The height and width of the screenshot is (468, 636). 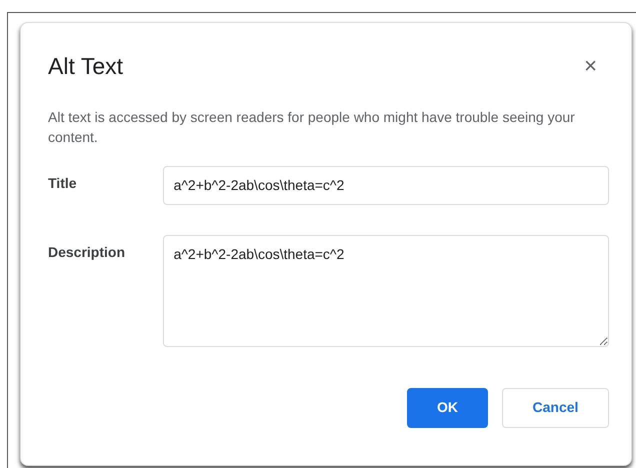 What do you see at coordinates (447, 408) in the screenshot?
I see `ok-button: OK` at bounding box center [447, 408].